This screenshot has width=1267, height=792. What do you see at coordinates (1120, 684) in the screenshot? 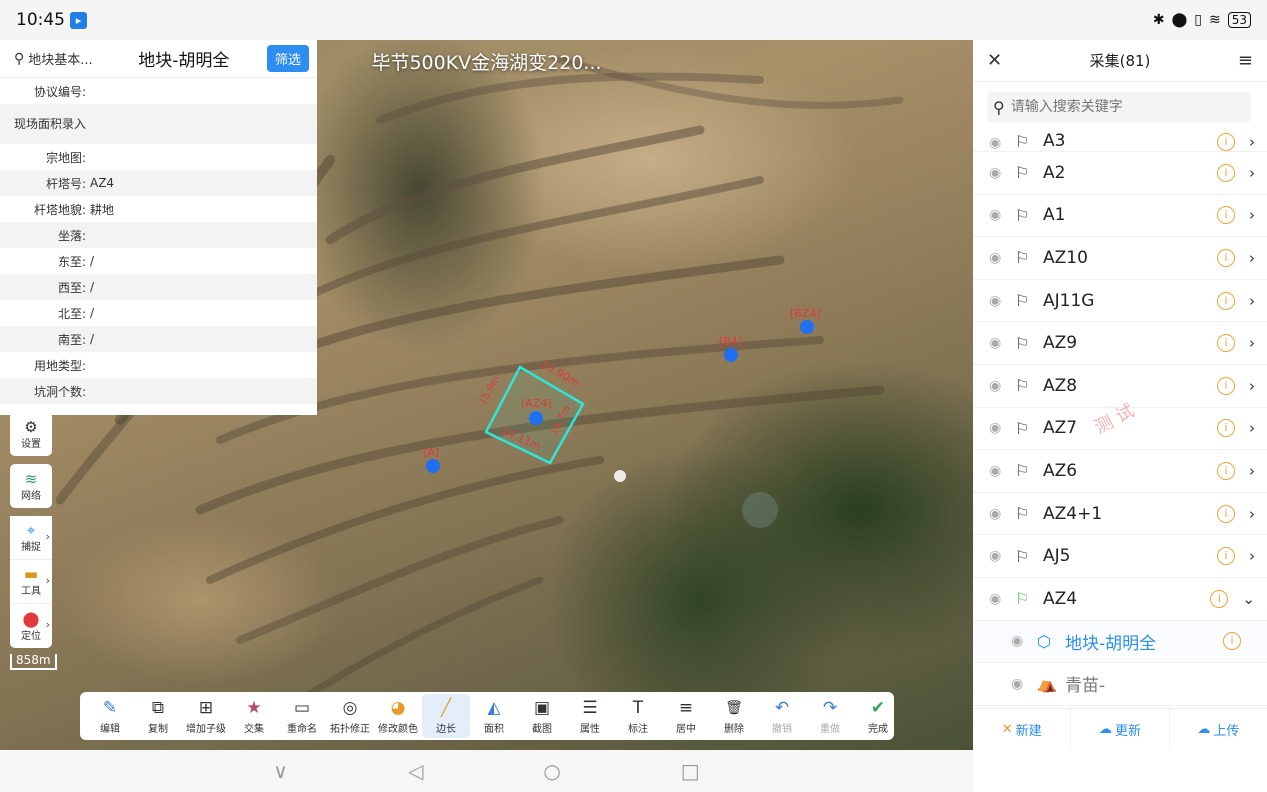
I see `child-item: ◉ ⛺ 青苗-` at bounding box center [1120, 684].